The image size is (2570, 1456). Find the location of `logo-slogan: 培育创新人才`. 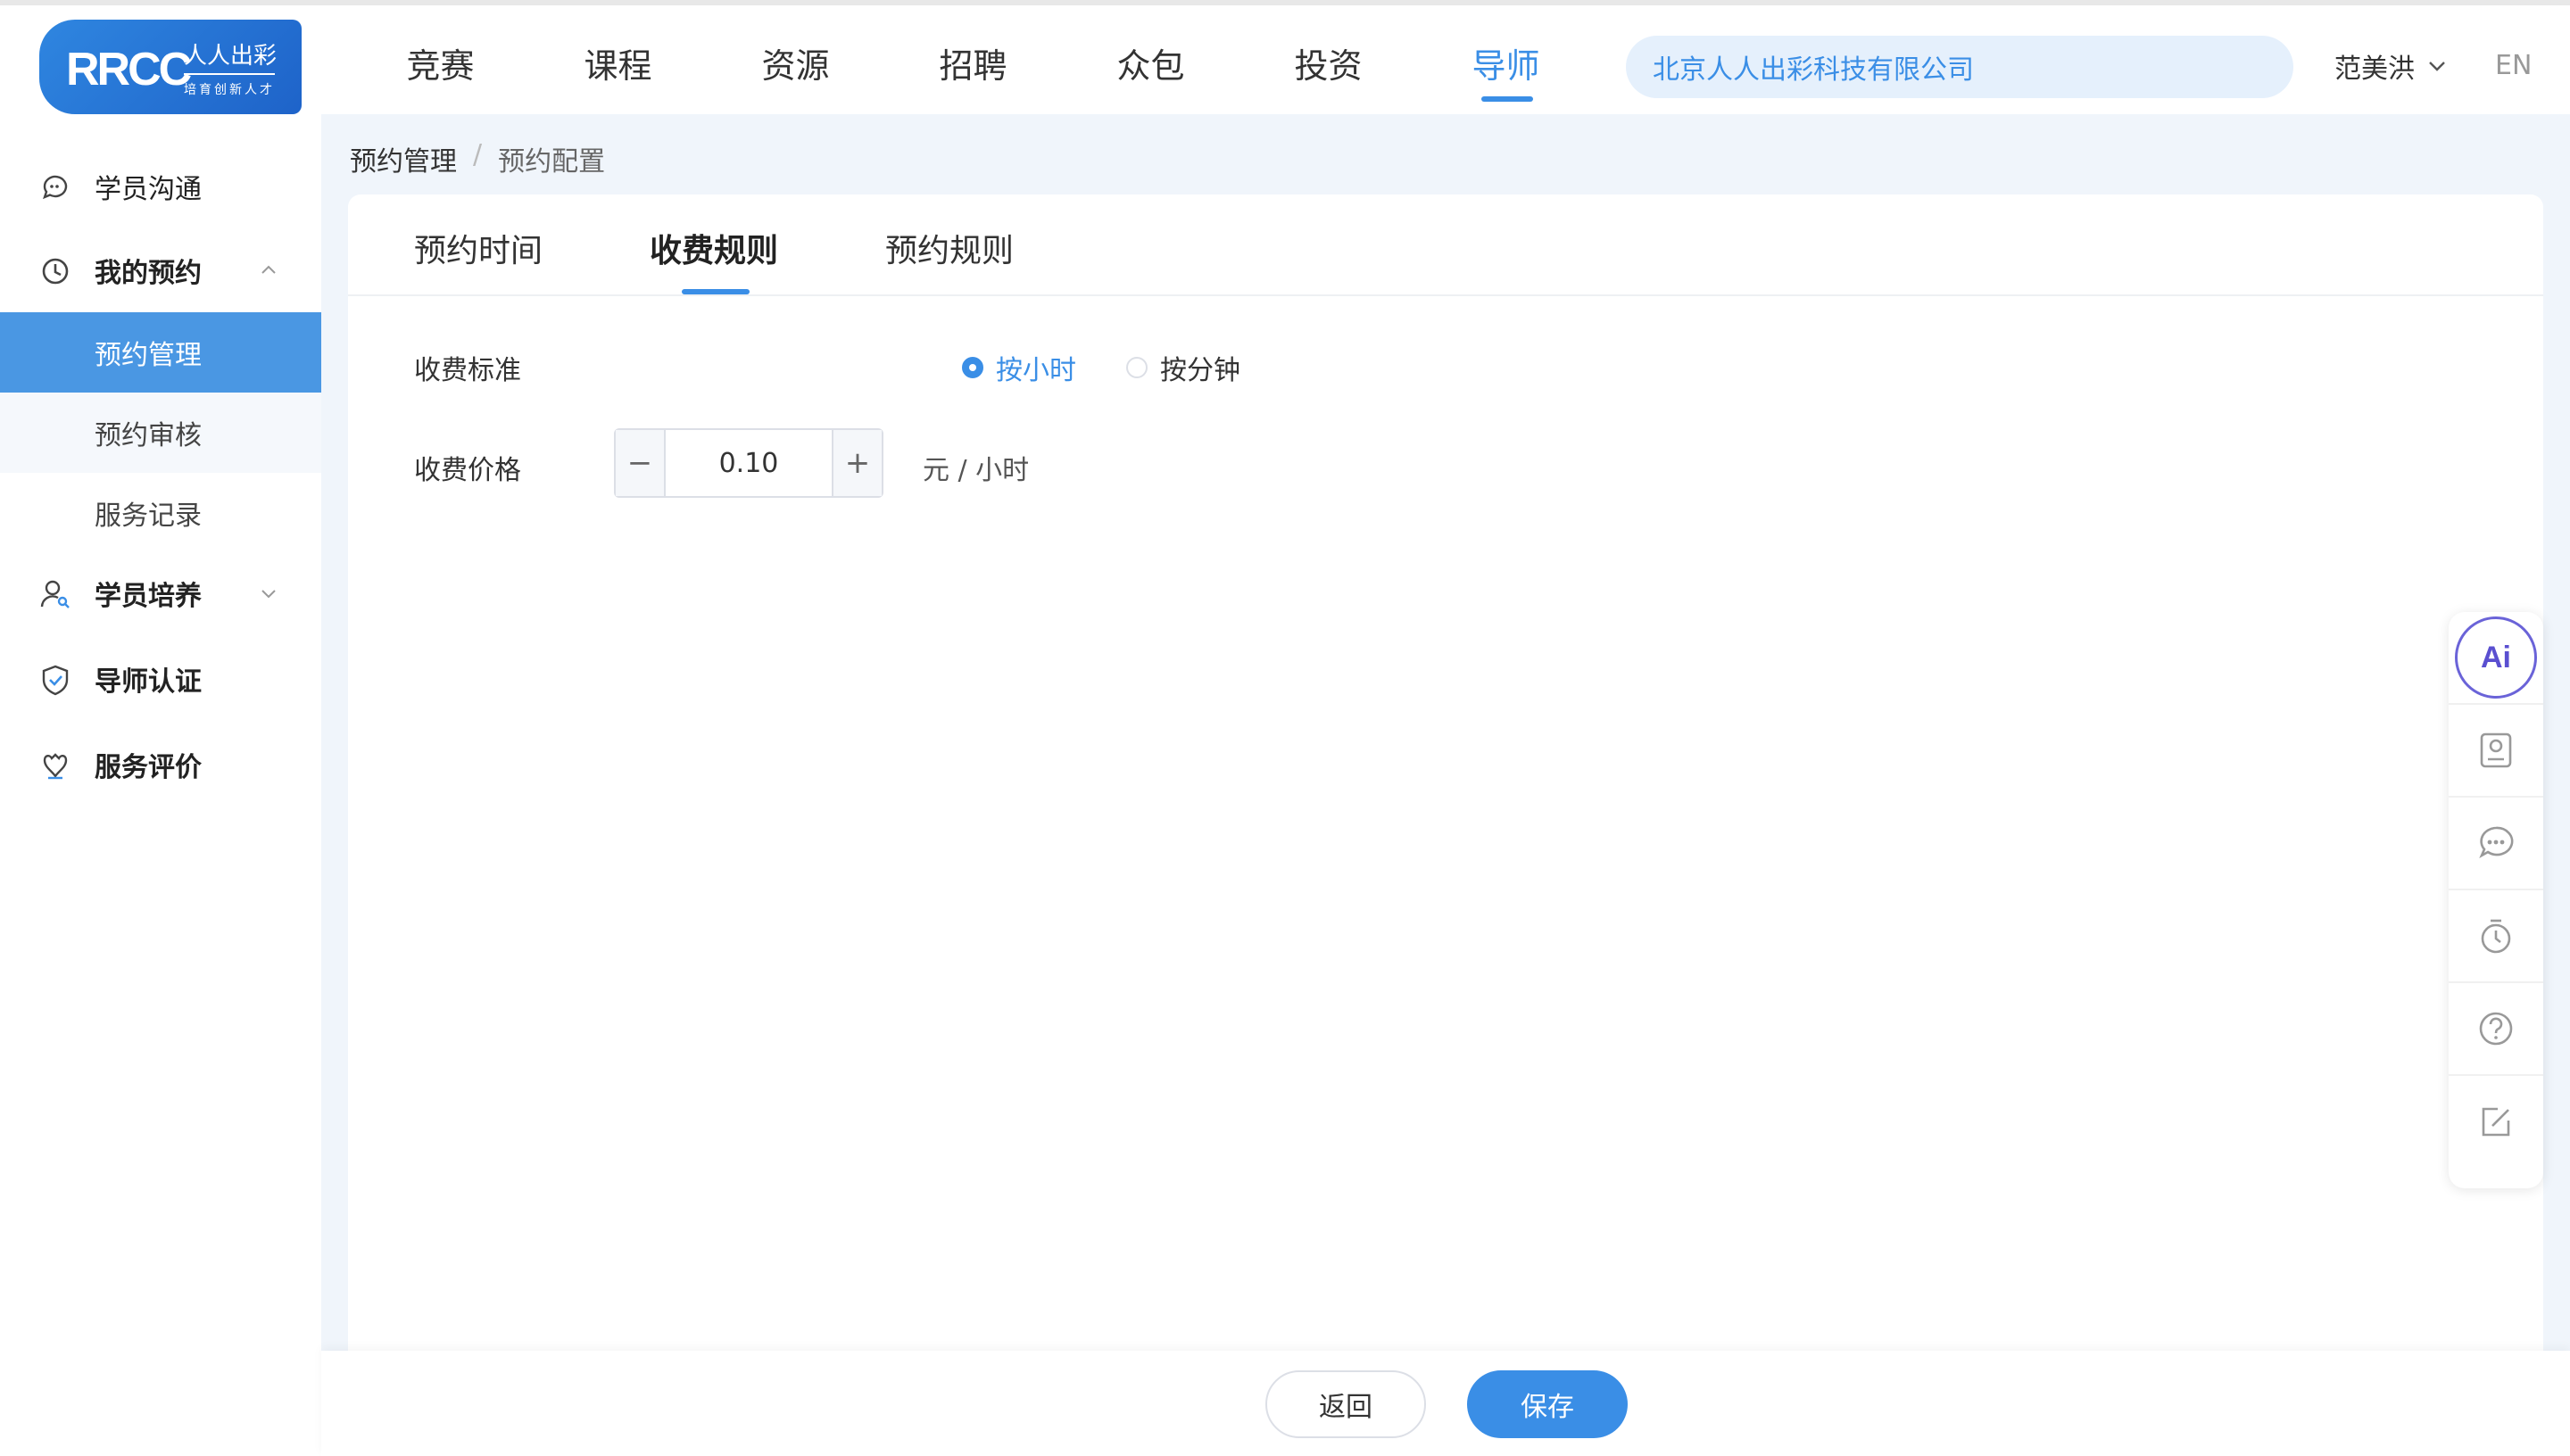

logo-slogan: 培育创新人才 is located at coordinates (229, 85).